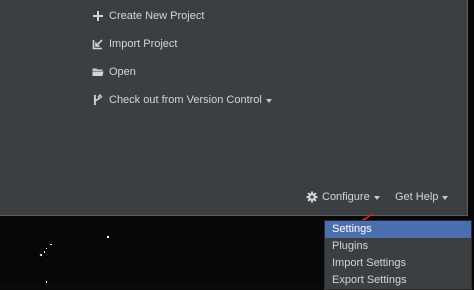  Describe the element at coordinates (185, 100) in the screenshot. I see `checkout-vcs-label: Check out from Version Control` at that location.